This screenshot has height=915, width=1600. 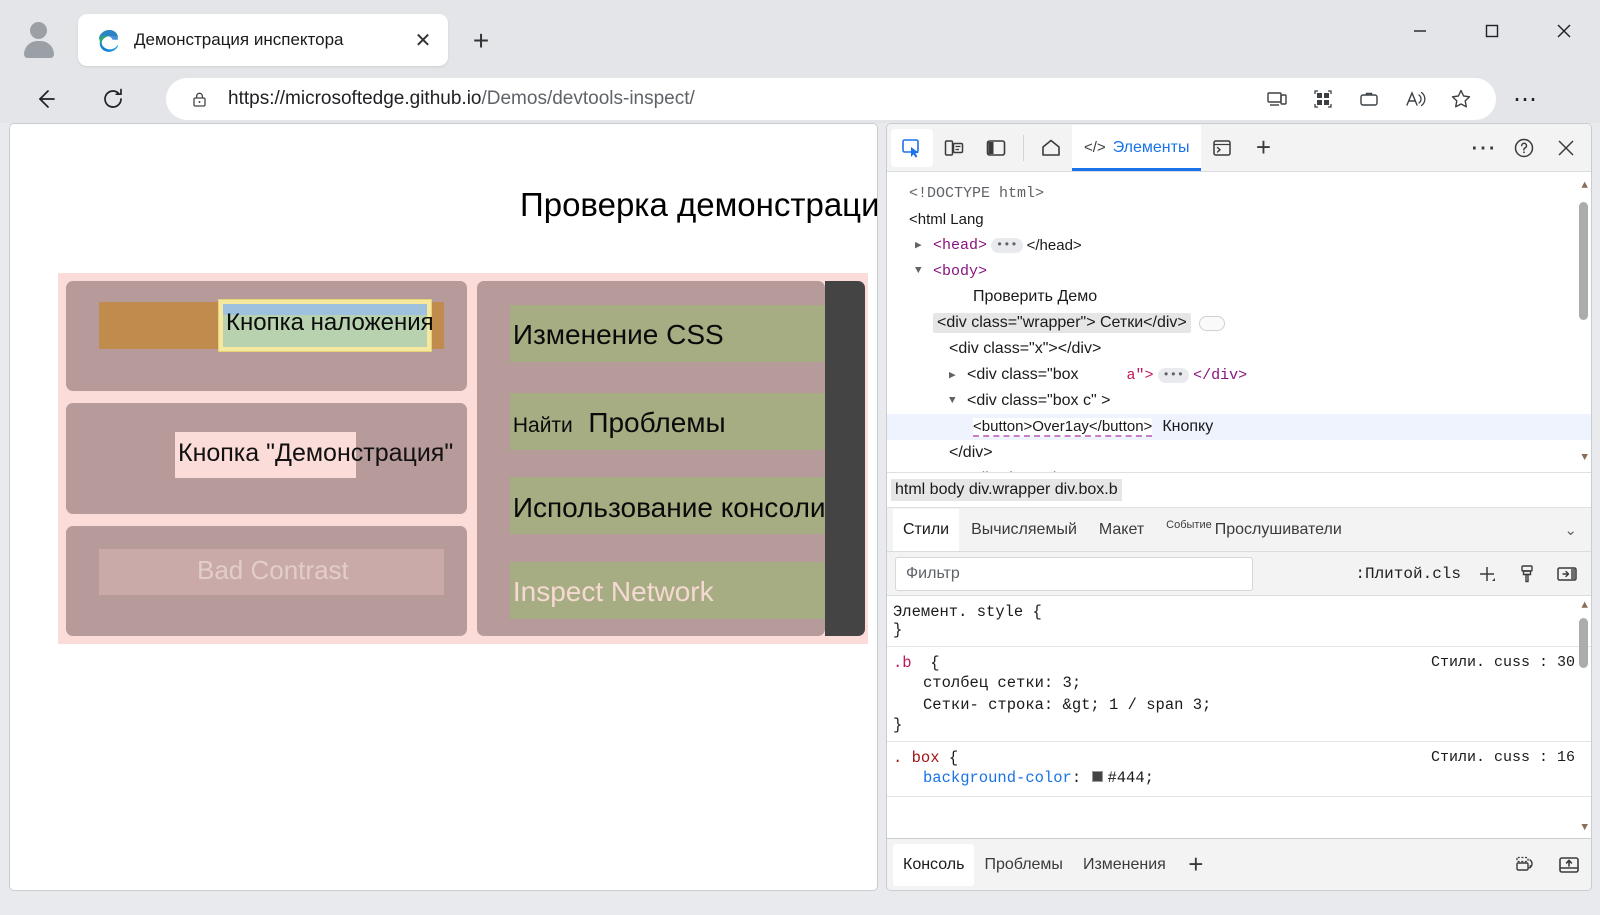 I want to click on profile-avatar, so click(x=39, y=37).